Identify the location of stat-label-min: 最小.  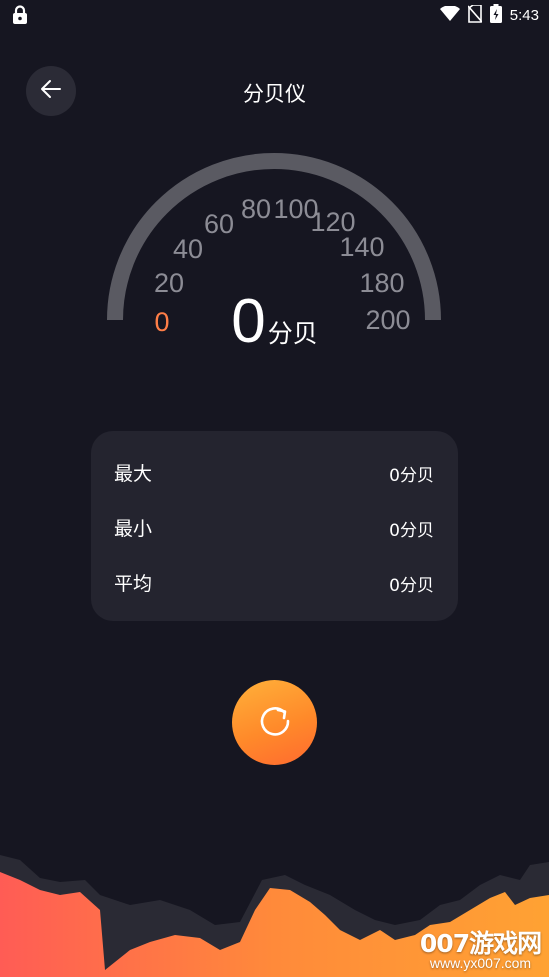
(133, 529).